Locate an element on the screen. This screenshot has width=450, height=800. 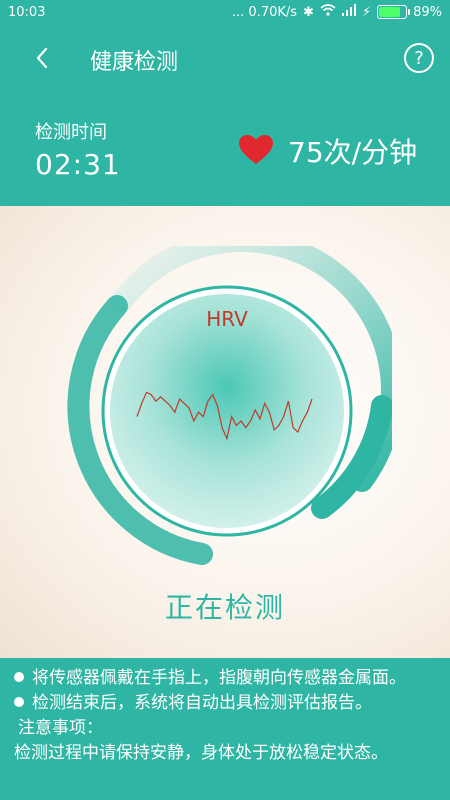
help-button: ? is located at coordinates (419, 58).